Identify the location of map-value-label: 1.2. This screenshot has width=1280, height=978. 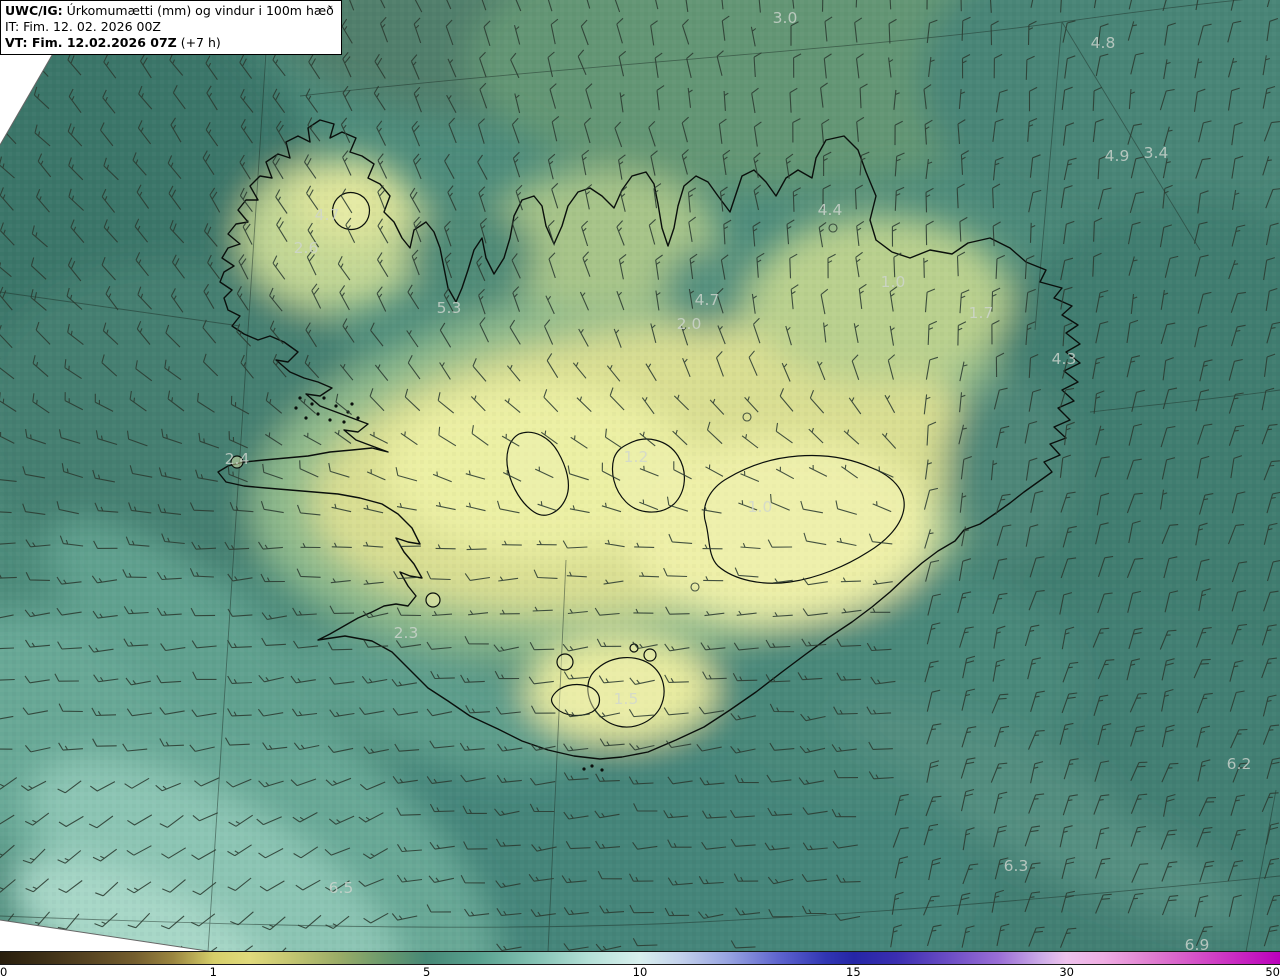
(636, 457).